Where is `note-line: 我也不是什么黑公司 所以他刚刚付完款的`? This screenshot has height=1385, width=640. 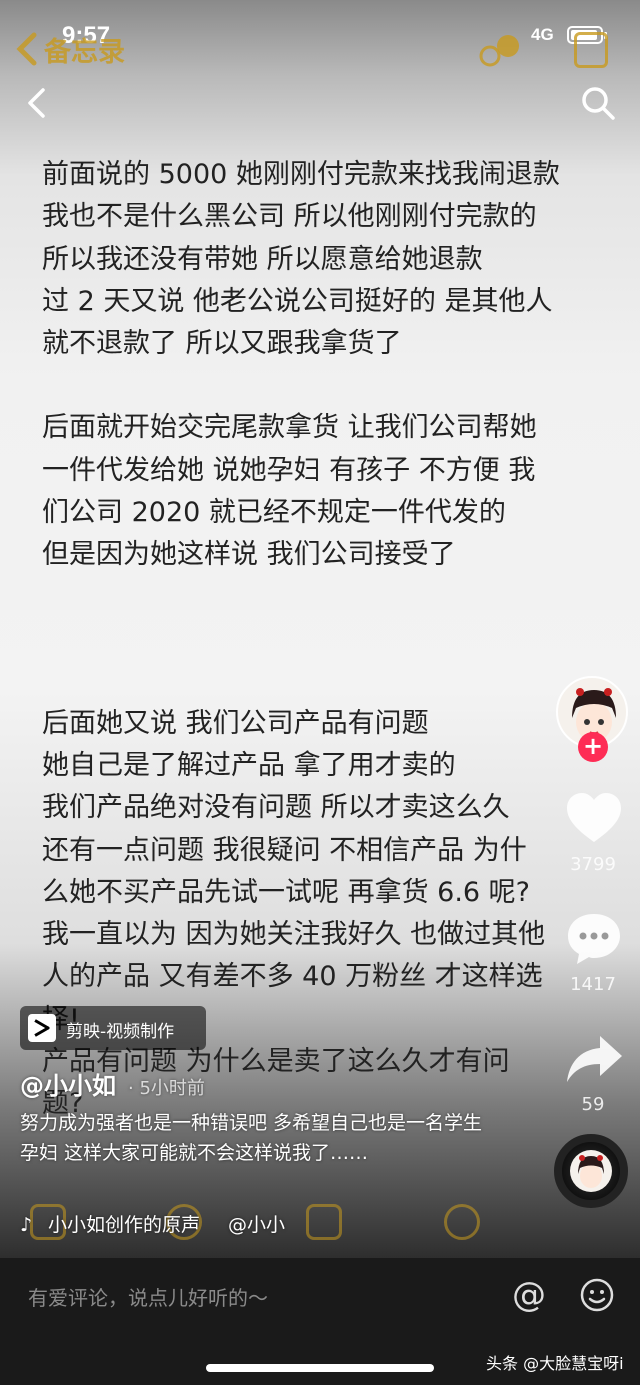
note-line: 我也不是什么黑公司 所以他刚刚付完款的 is located at coordinates (289, 217).